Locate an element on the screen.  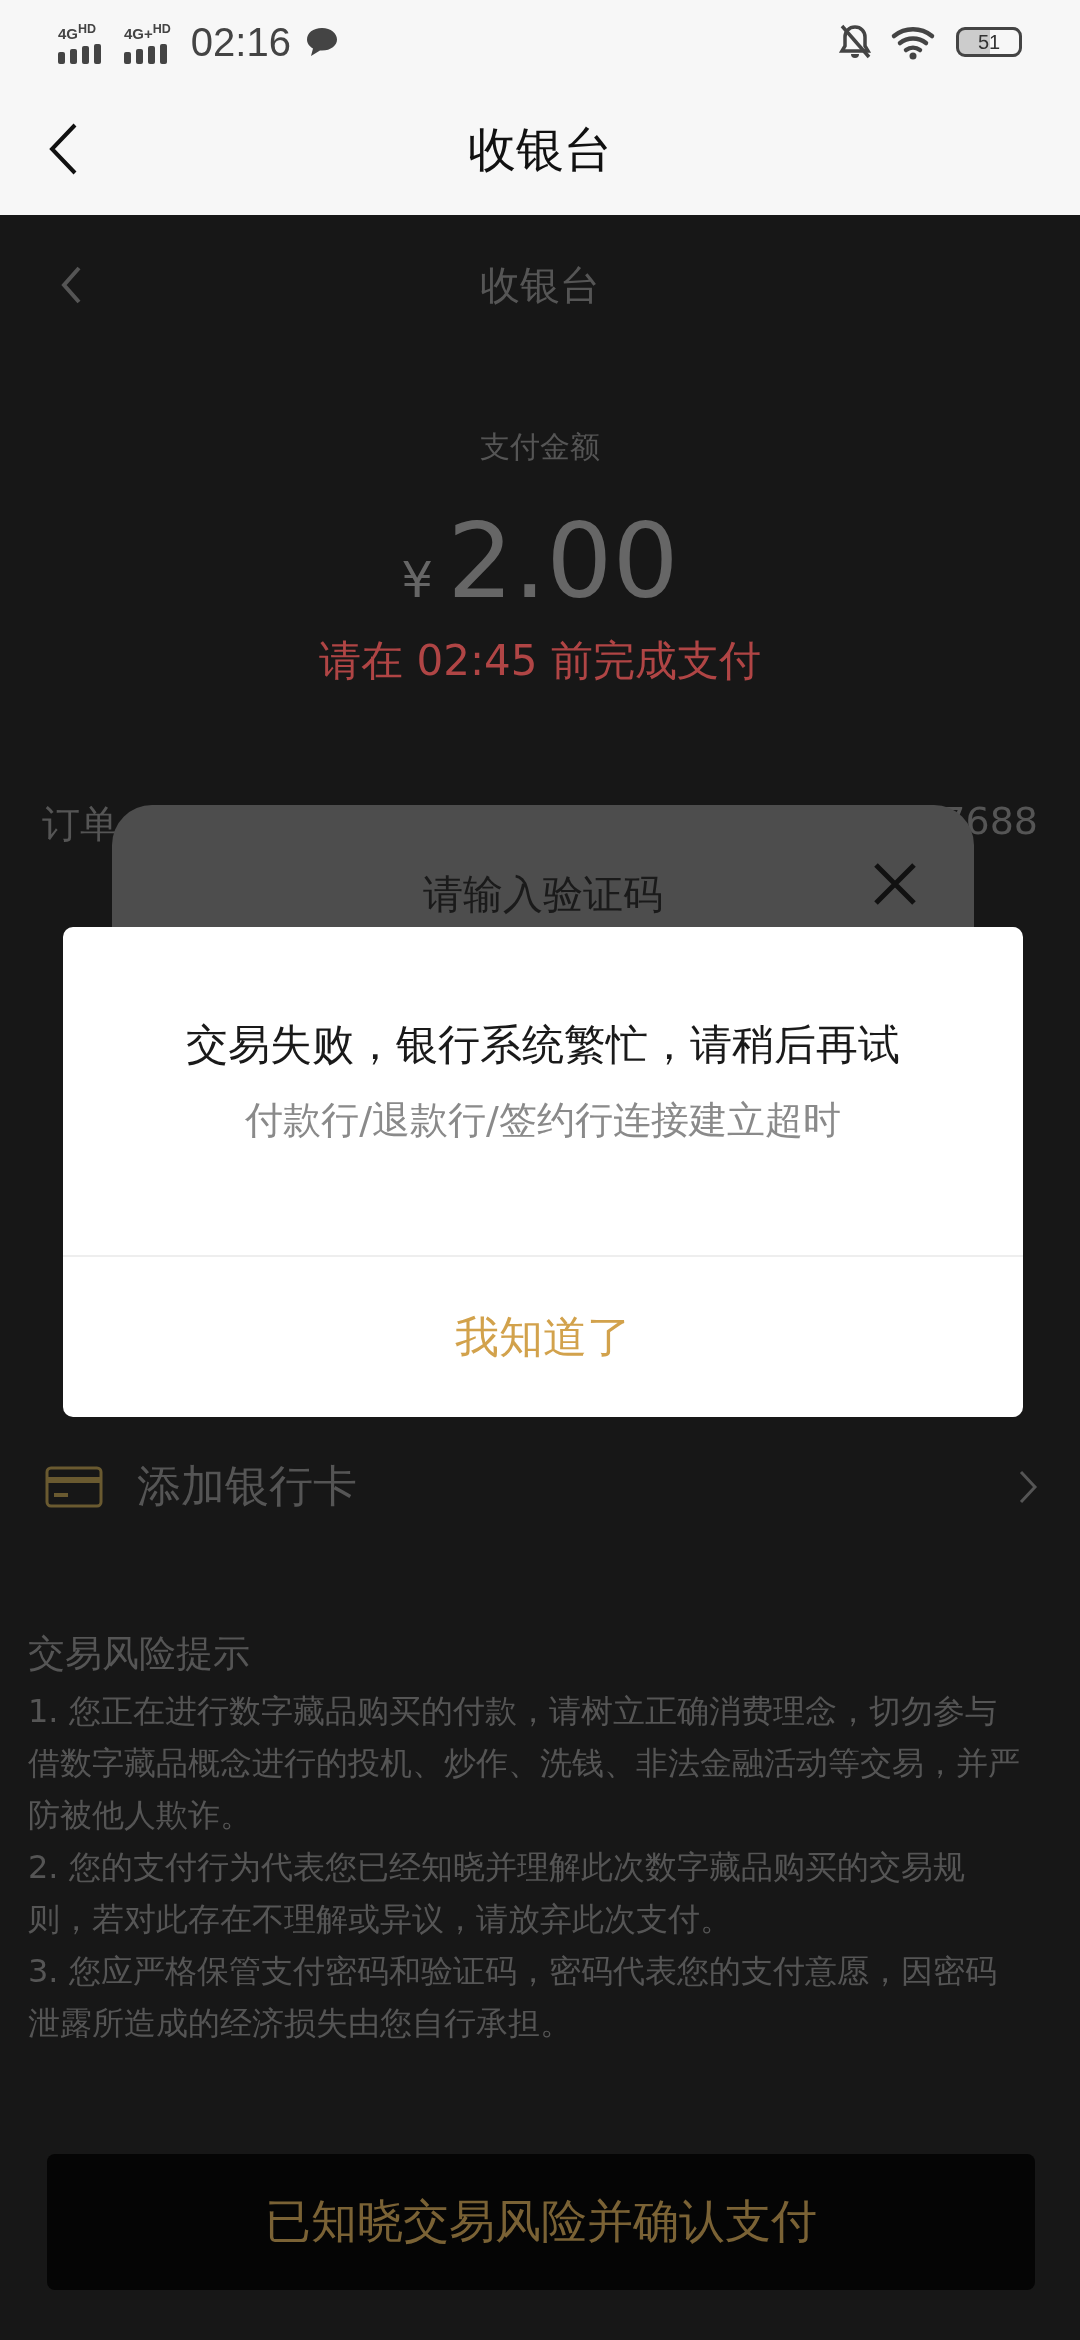
risk-title: 交易风险提示 is located at coordinates (139, 1654).